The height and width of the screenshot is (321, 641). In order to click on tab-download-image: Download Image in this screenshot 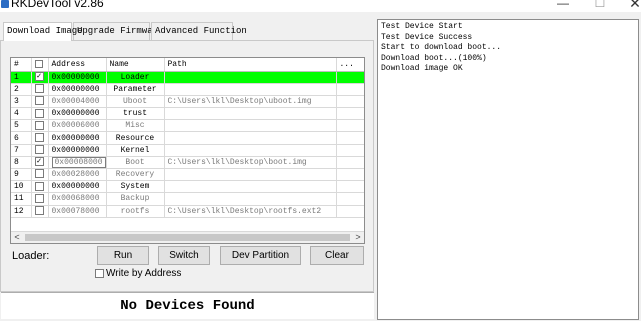, I will do `click(43, 31)`.